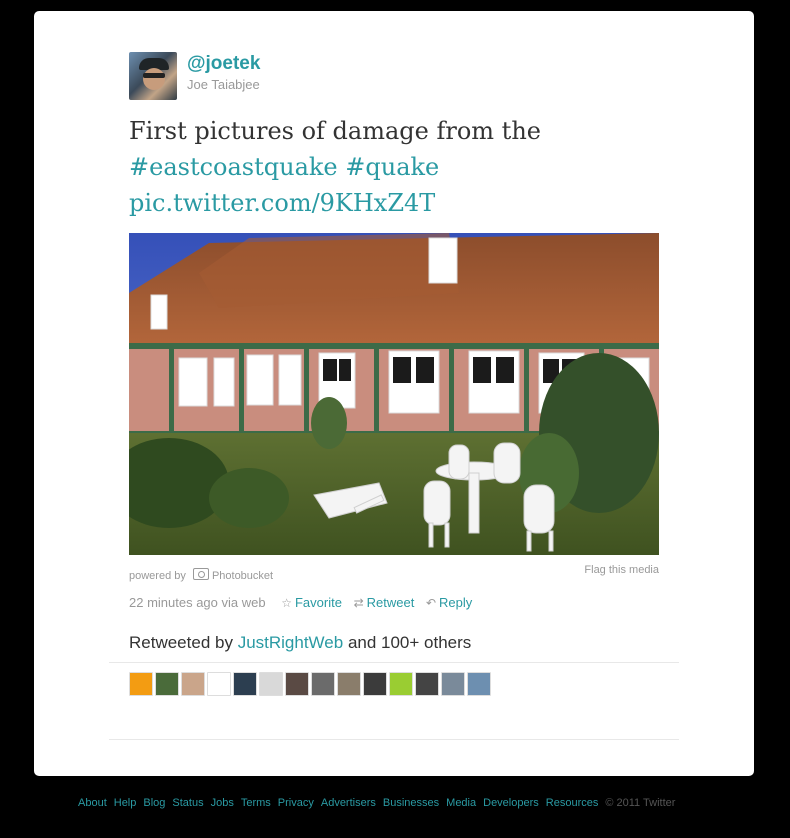 Image resolution: width=790 pixels, height=838 pixels. Describe the element at coordinates (511, 803) in the screenshot. I see `footer-link-developers: Developers` at that location.